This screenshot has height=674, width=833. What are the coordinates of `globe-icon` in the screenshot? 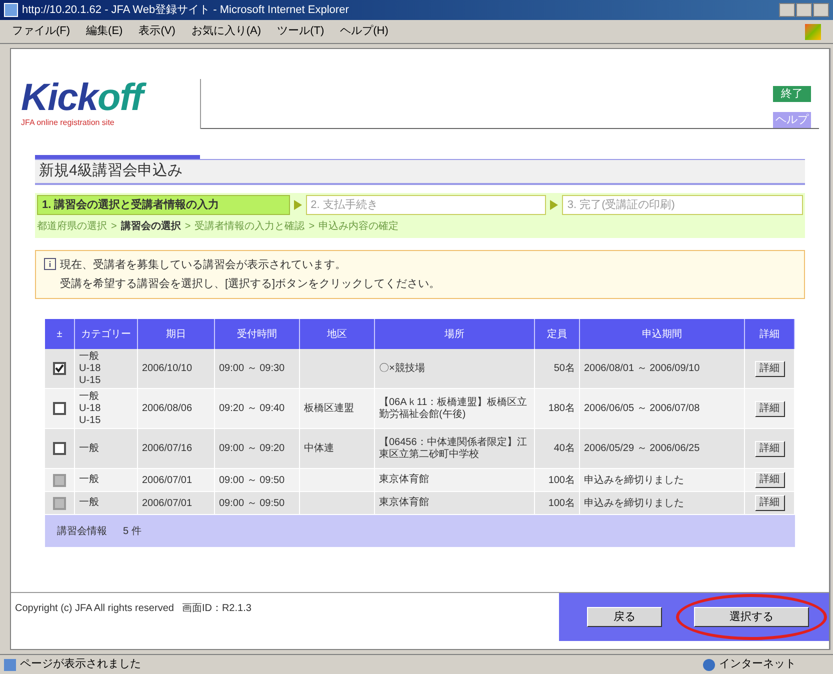 It's located at (709, 664).